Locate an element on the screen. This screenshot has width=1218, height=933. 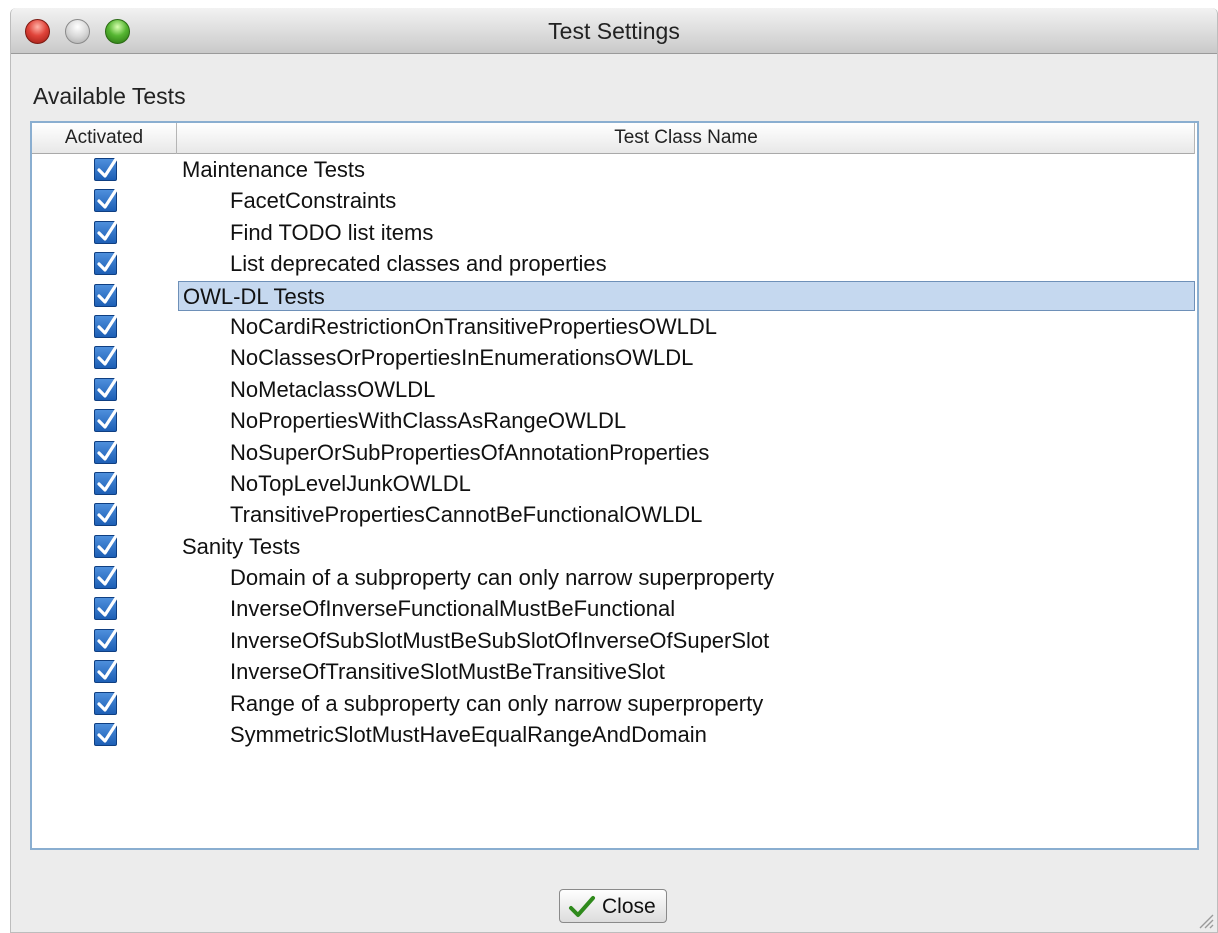
table-row: NoTopLevelJunkOWLDL is located at coordinates (613, 484).